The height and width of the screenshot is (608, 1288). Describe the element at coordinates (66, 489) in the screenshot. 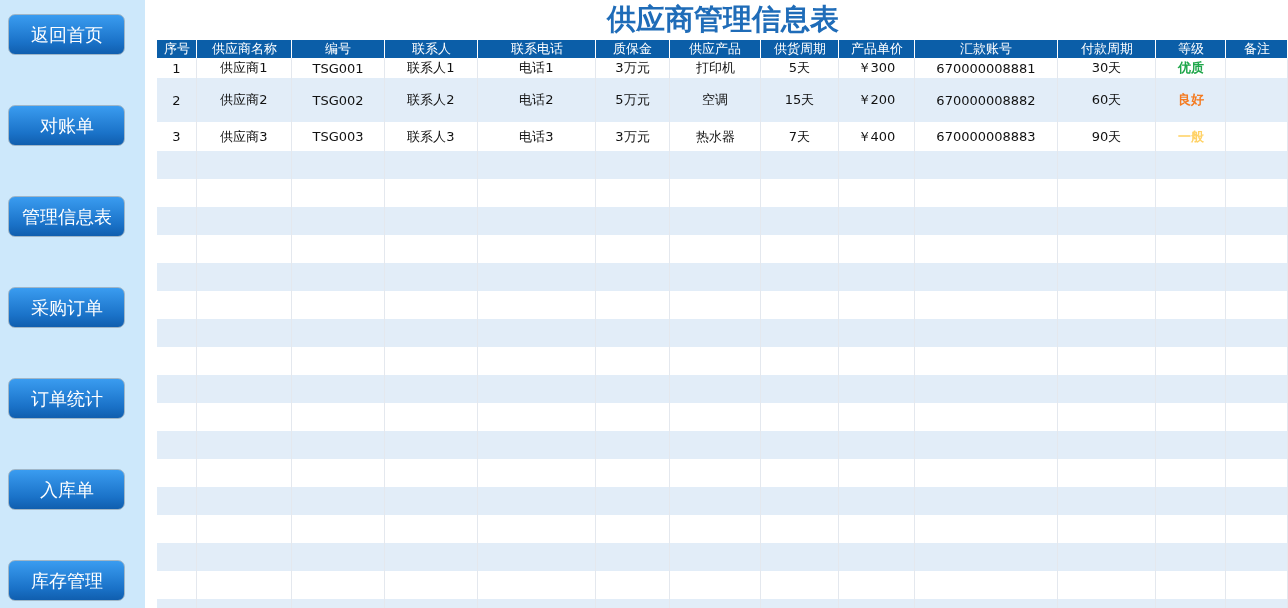

I see `nav-button: 入库单` at that location.